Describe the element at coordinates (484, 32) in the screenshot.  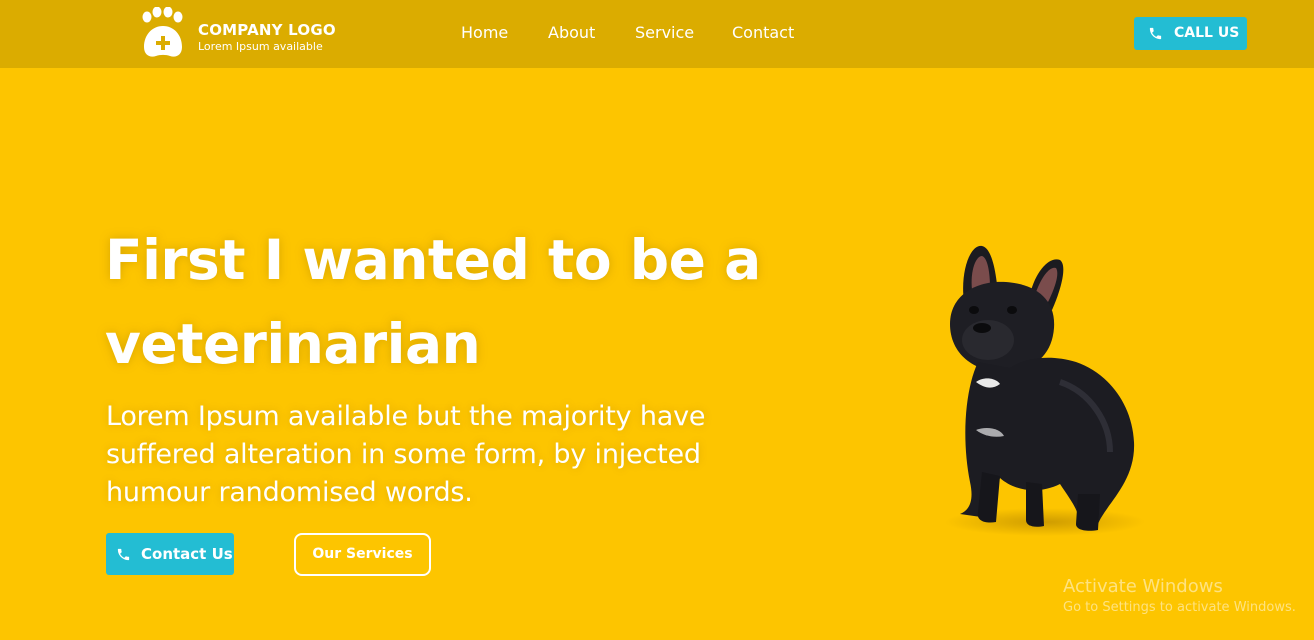
I see `nav-home: Home` at that location.